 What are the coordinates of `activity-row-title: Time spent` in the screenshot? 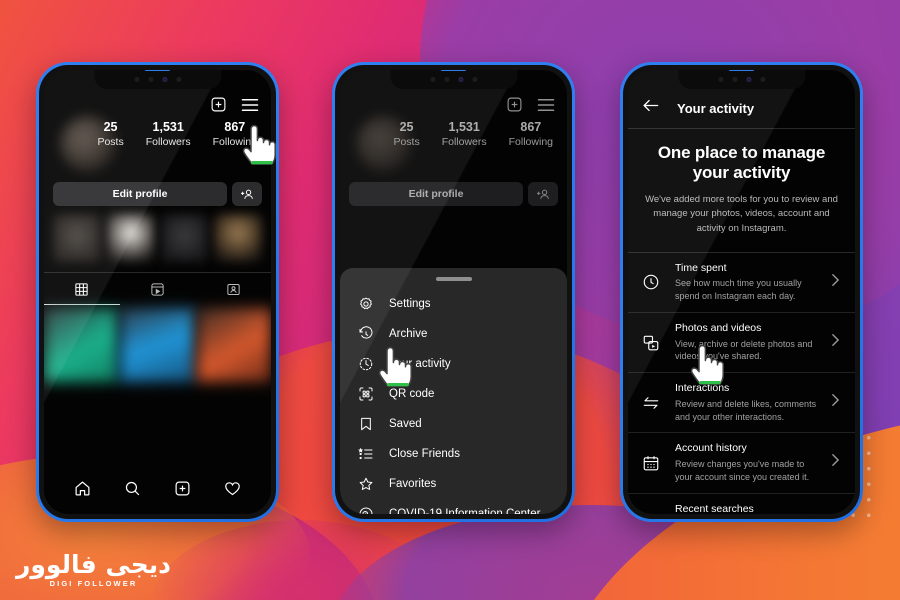 It's located at (701, 267).